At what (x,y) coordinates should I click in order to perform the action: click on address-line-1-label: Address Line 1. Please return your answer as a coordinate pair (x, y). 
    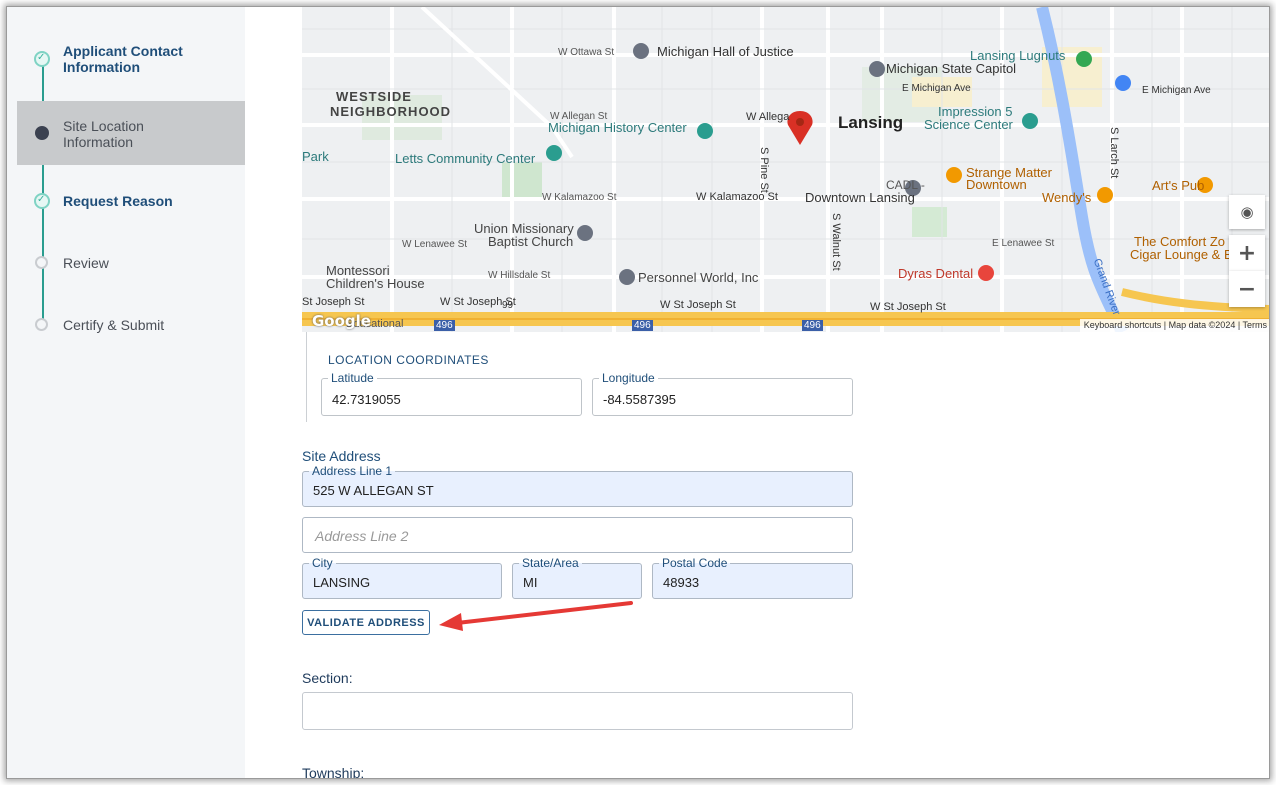
    Looking at the image, I should click on (352, 471).